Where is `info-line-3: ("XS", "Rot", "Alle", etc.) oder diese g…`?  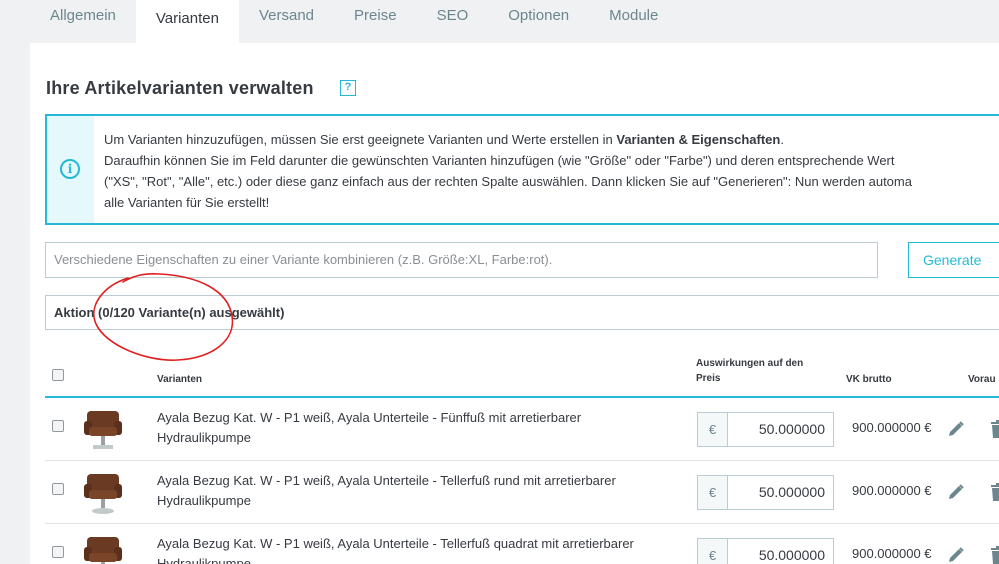 info-line-3: ("XS", "Rot", "Alle", etc.) oder diese g… is located at coordinates (508, 181).